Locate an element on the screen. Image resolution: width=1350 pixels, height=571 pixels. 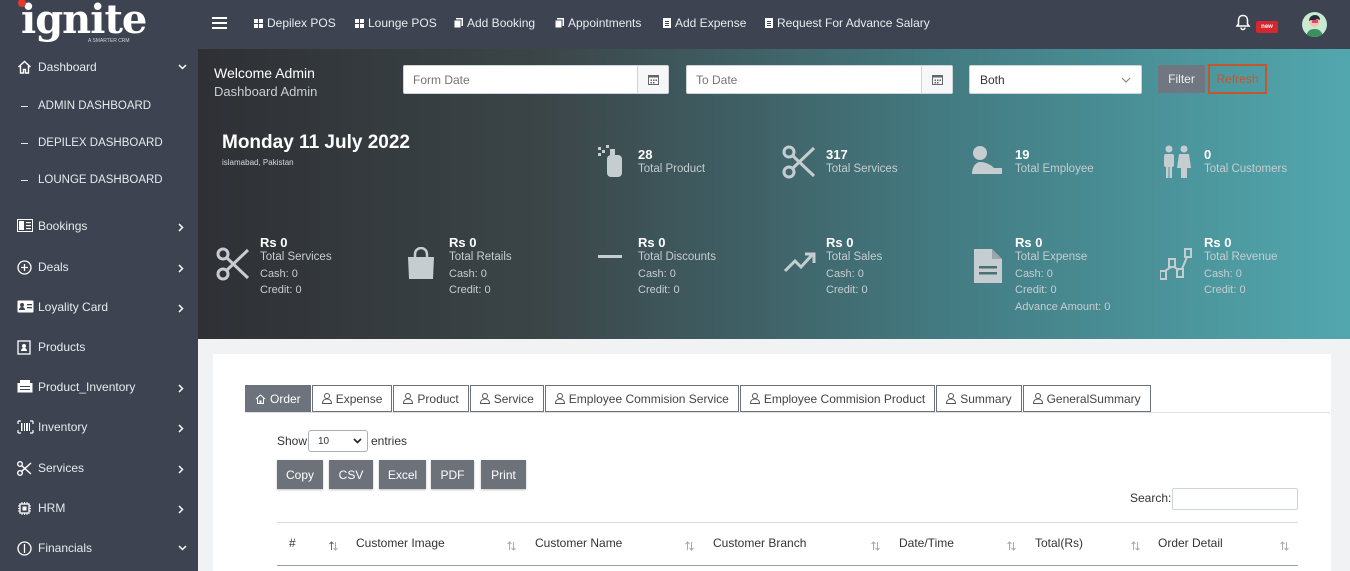
sidebar-sub-depilex-dashboard: DEPILEX DASHBOARD is located at coordinates (99, 144).